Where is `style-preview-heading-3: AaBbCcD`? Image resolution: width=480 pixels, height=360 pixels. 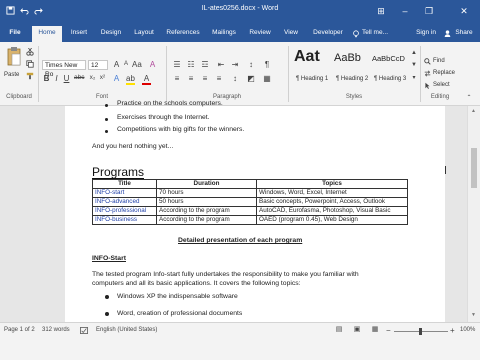
style-preview-heading-3: AaBbCcD is located at coordinates (390, 58).